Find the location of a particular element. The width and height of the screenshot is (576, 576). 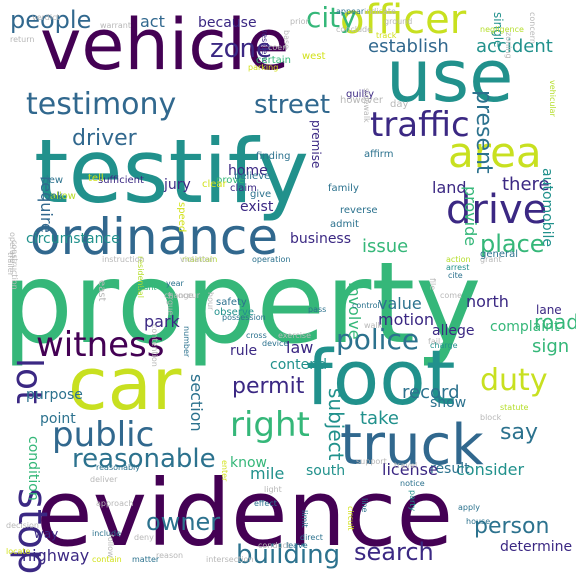

cloud-word: witness is located at coordinates (100, 345).